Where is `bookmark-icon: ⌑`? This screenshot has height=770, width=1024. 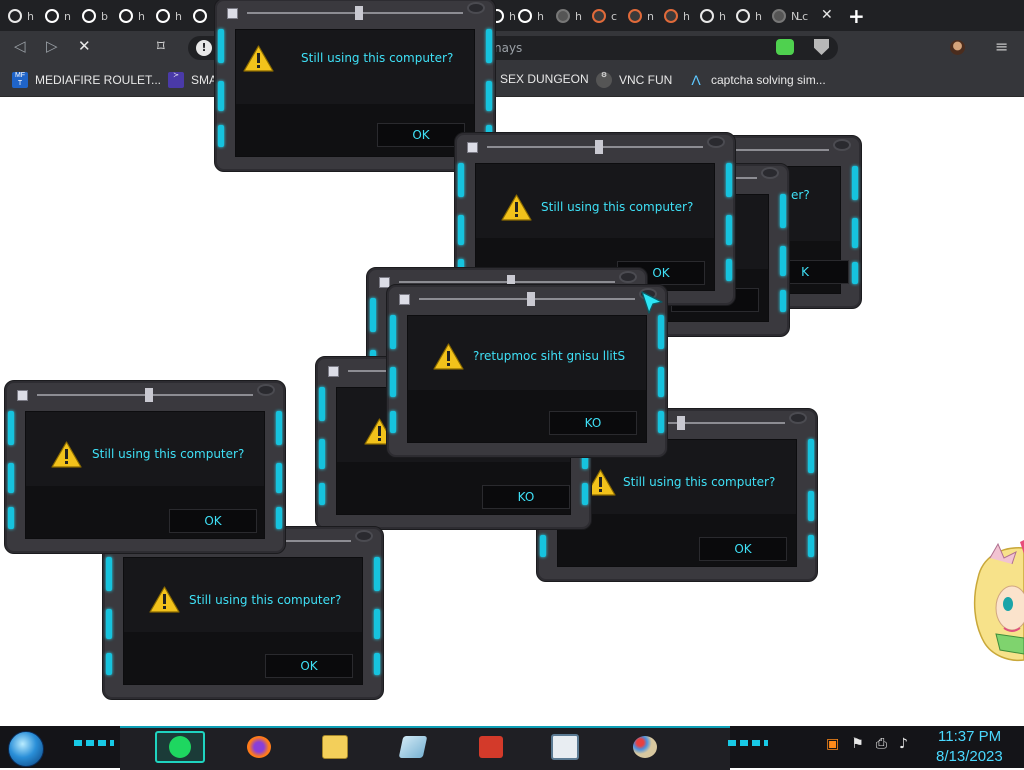
bookmark-icon: ⌑ is located at coordinates (161, 46).